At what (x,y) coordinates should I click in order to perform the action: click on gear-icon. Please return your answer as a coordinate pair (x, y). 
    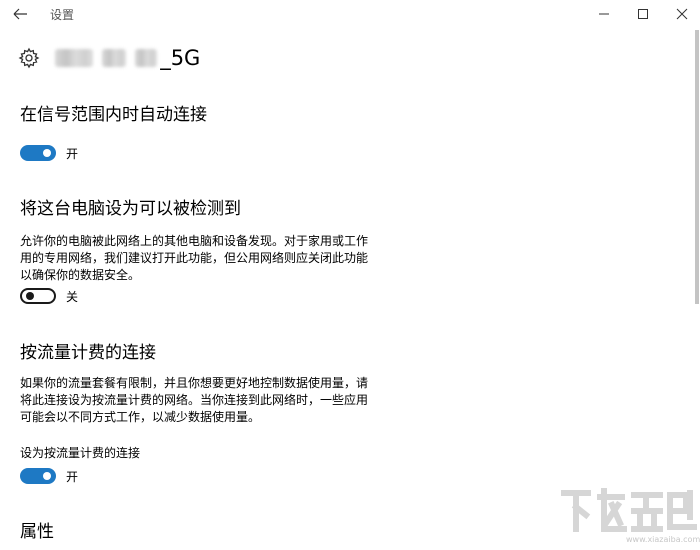
    Looking at the image, I should click on (29, 58).